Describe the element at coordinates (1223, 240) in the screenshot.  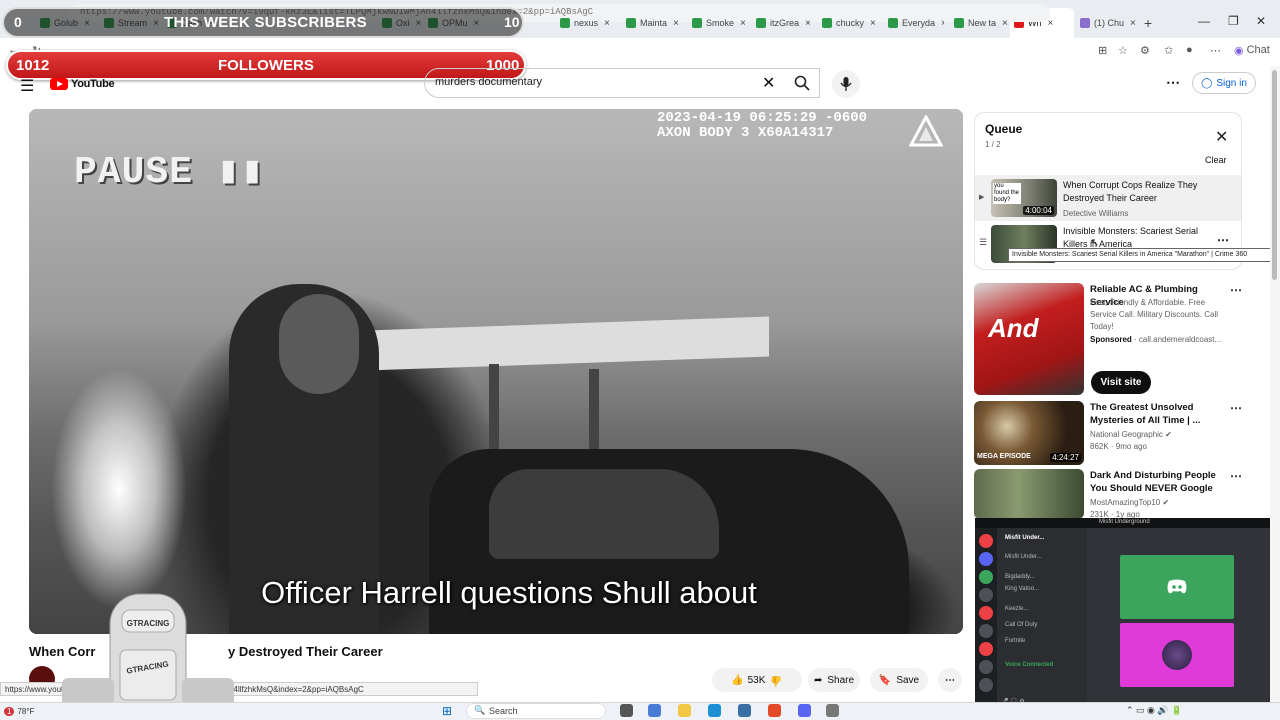
I see `queue-item-more-icon: ⋯` at that location.